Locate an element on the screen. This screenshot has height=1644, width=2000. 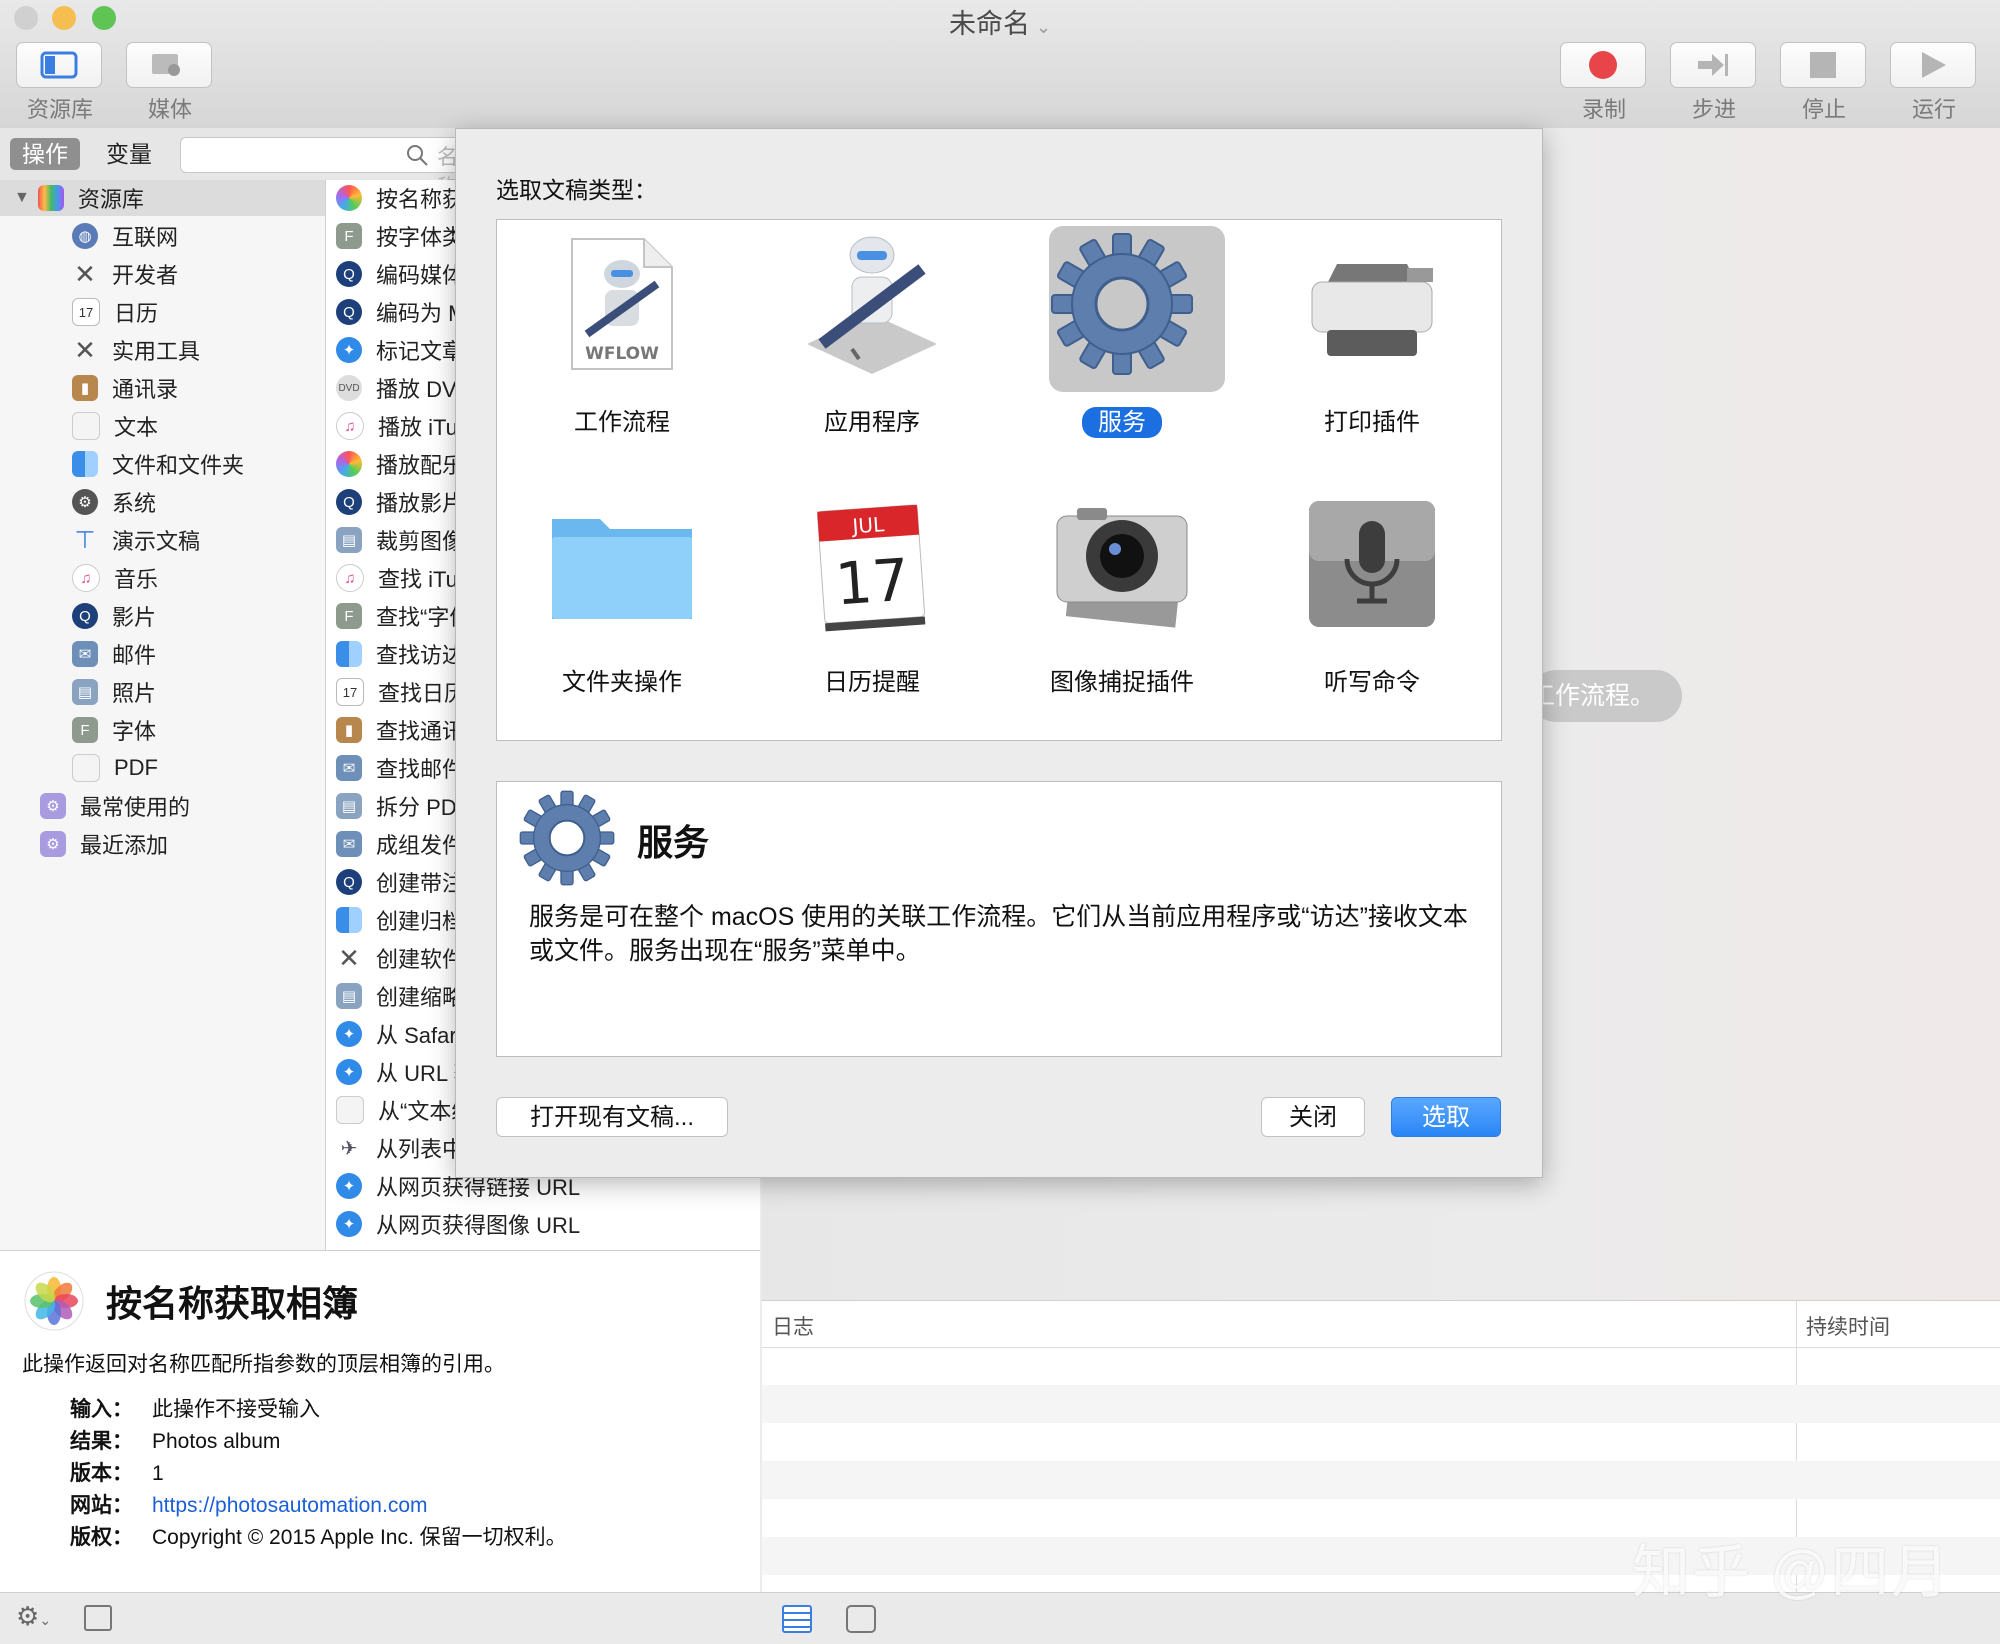
list-item: 播放配乐 is located at coordinates (400, 464).